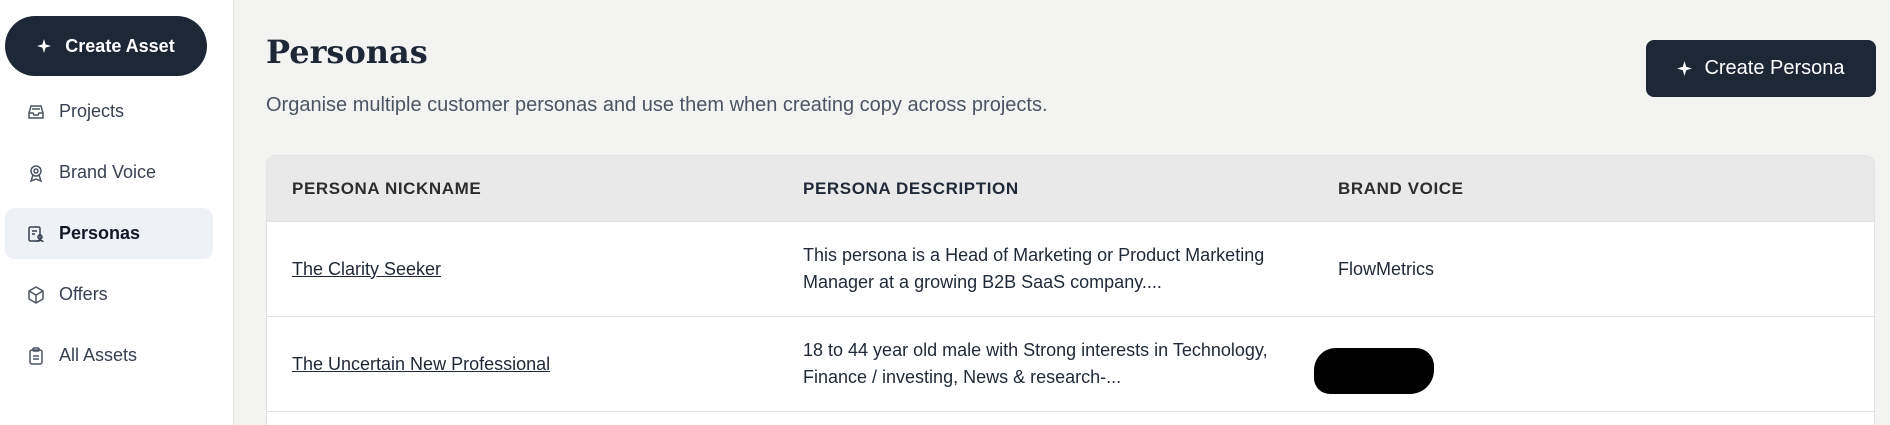  I want to click on page-title: Personas, so click(347, 52).